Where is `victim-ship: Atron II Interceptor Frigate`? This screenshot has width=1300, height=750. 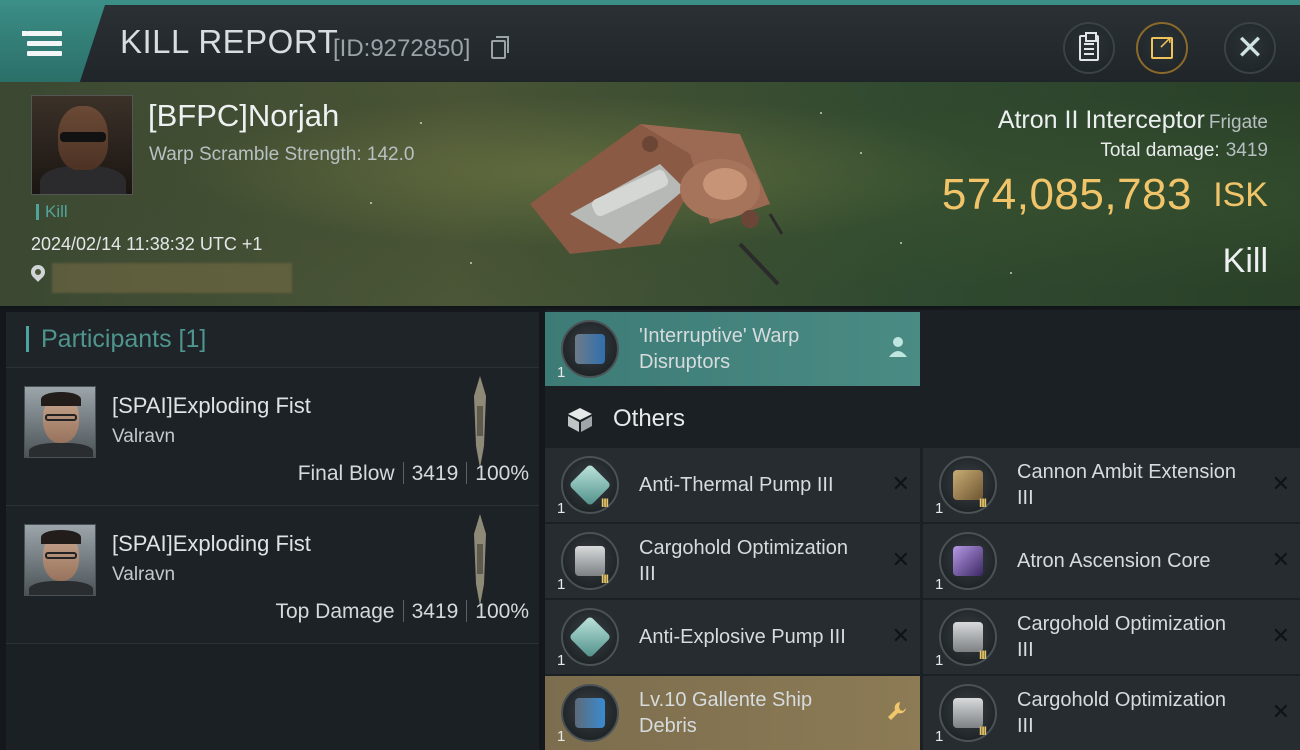
victim-ship: Atron II Interceptor Frigate is located at coordinates (1133, 120).